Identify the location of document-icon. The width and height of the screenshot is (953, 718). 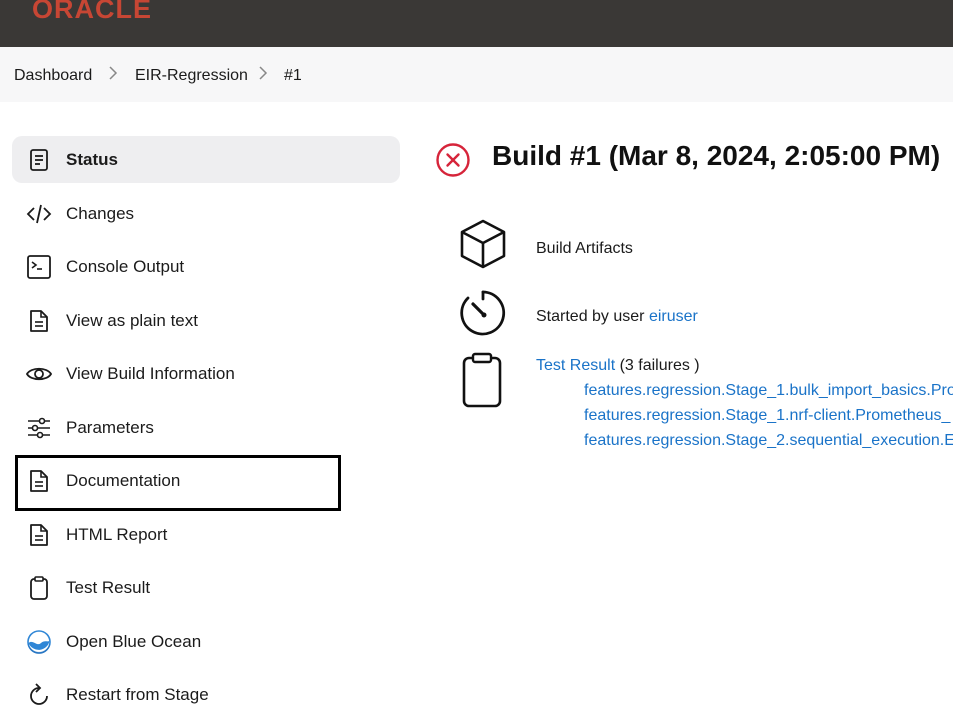
(39, 160).